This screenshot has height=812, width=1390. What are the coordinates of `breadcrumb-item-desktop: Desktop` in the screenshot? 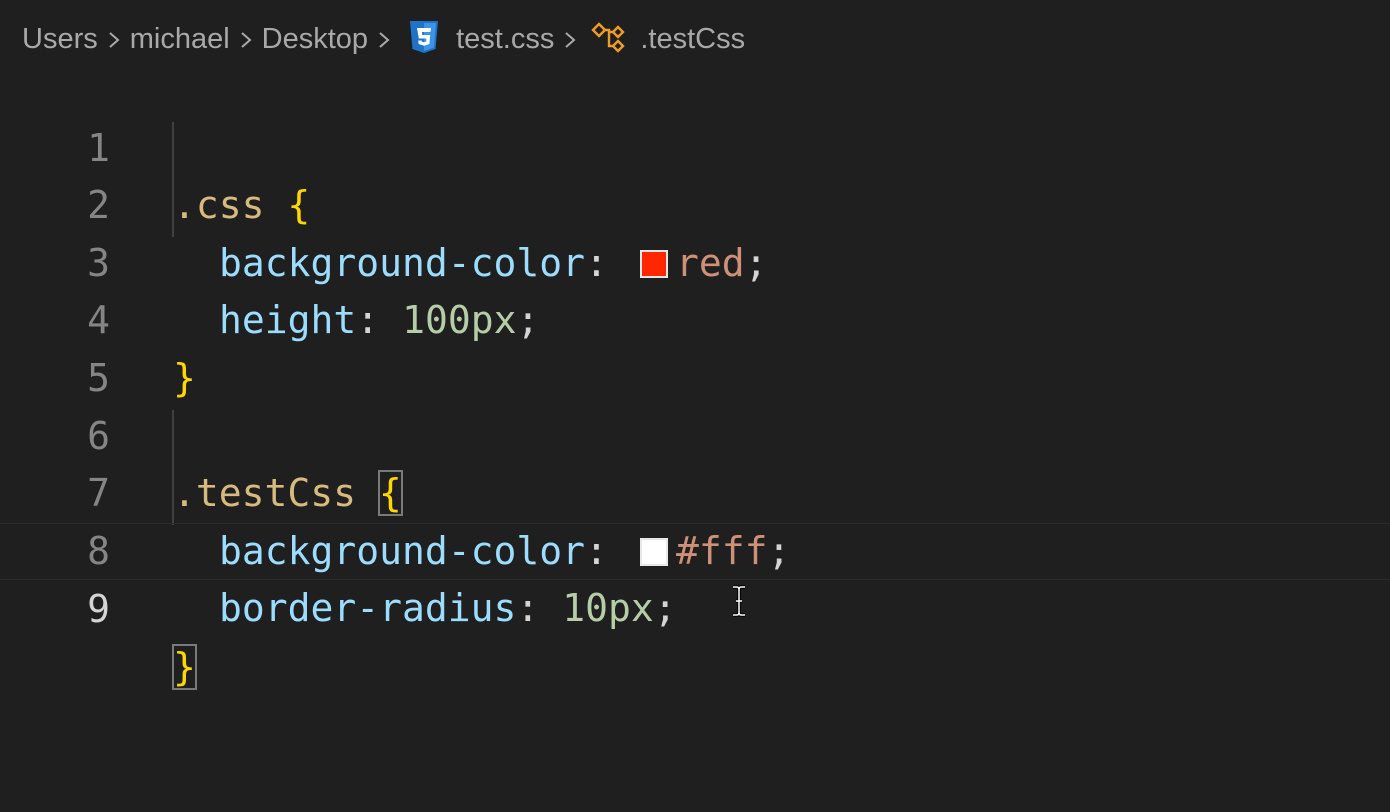 It's located at (315, 39).